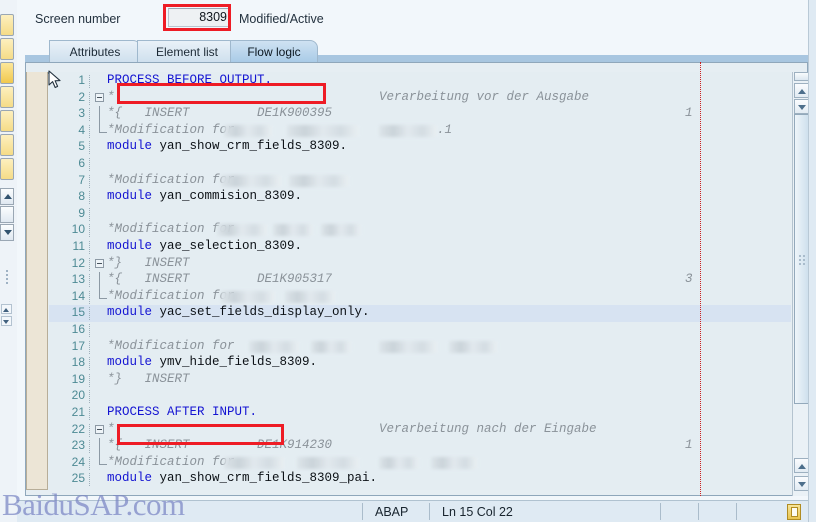 This screenshot has height=523, width=816. I want to click on line-number: 6, so click(81, 163).